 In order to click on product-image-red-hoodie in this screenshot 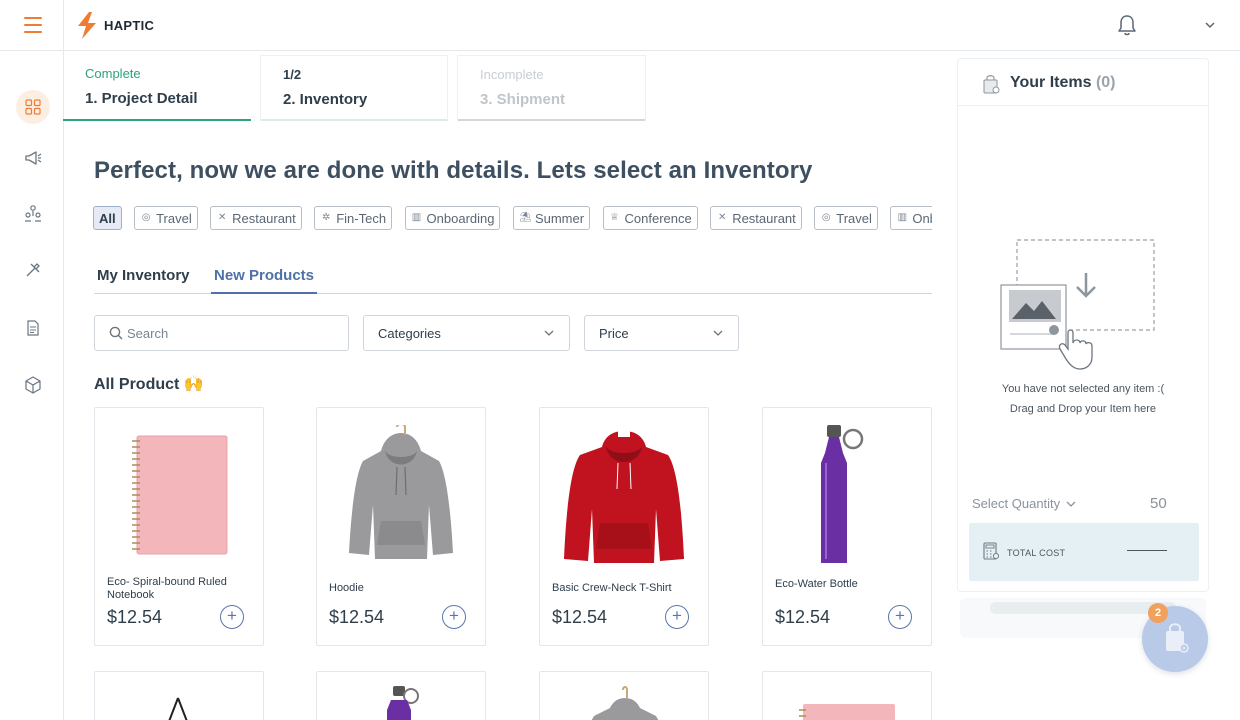, I will do `click(624, 495)`.